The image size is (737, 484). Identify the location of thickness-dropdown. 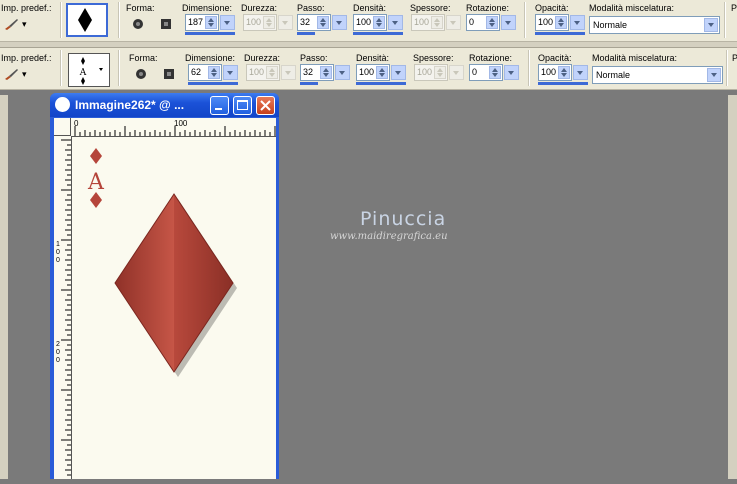
(453, 22).